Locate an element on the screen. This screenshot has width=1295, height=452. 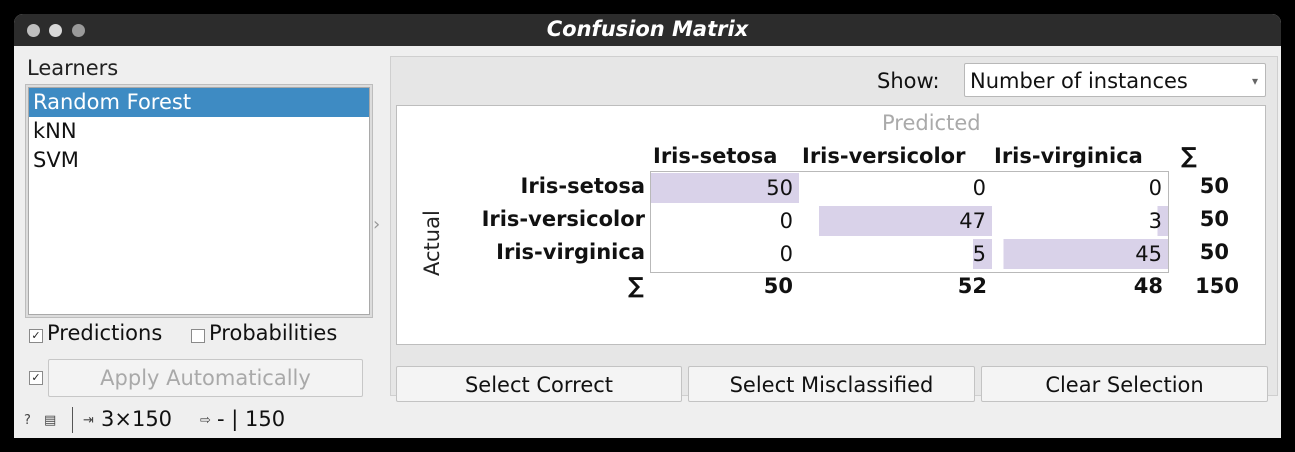
grand-total: 150 is located at coordinates (1217, 286).